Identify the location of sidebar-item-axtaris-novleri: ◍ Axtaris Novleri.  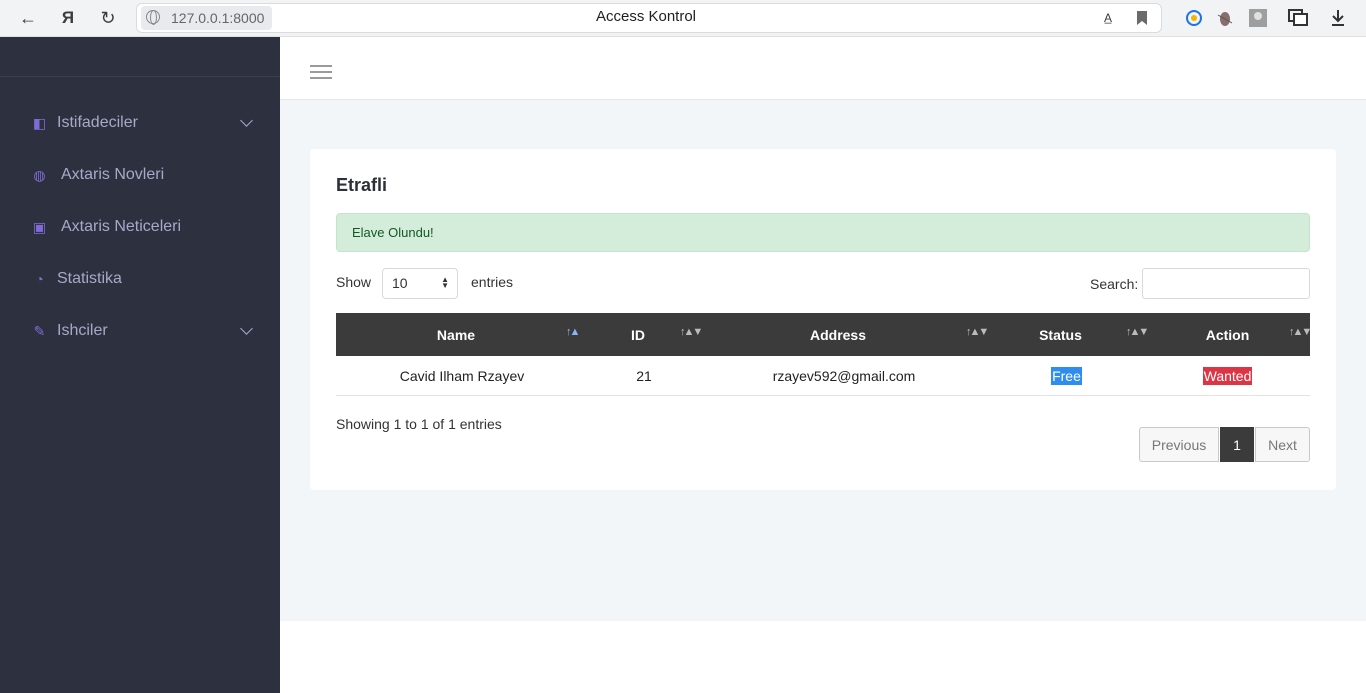
(140, 175).